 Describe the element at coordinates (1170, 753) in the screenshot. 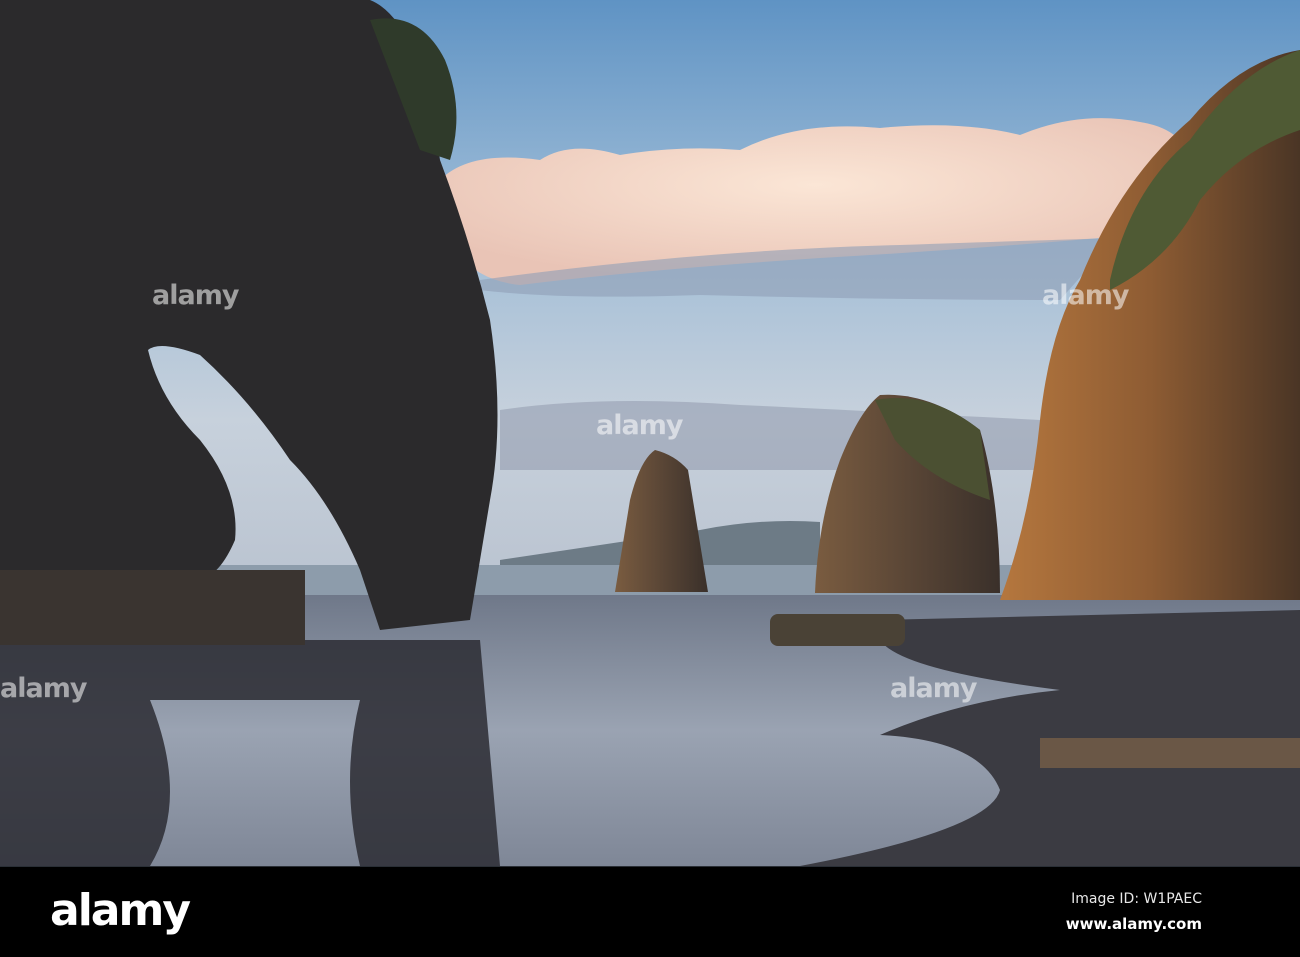

I see `cliff-reflection` at that location.